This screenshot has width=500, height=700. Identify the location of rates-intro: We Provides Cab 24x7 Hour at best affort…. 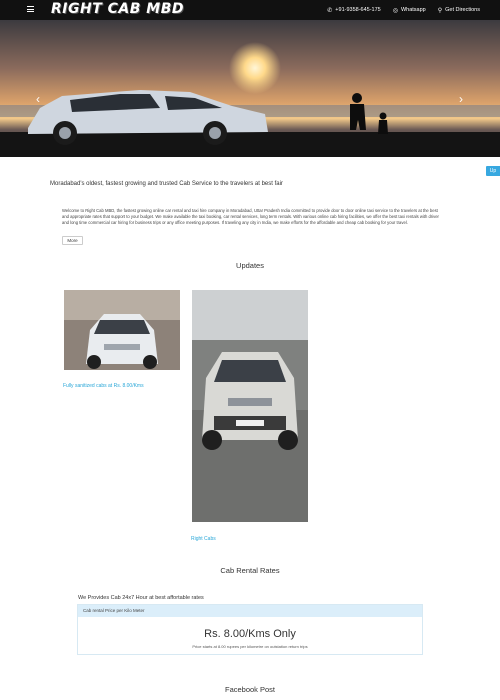
(141, 598).